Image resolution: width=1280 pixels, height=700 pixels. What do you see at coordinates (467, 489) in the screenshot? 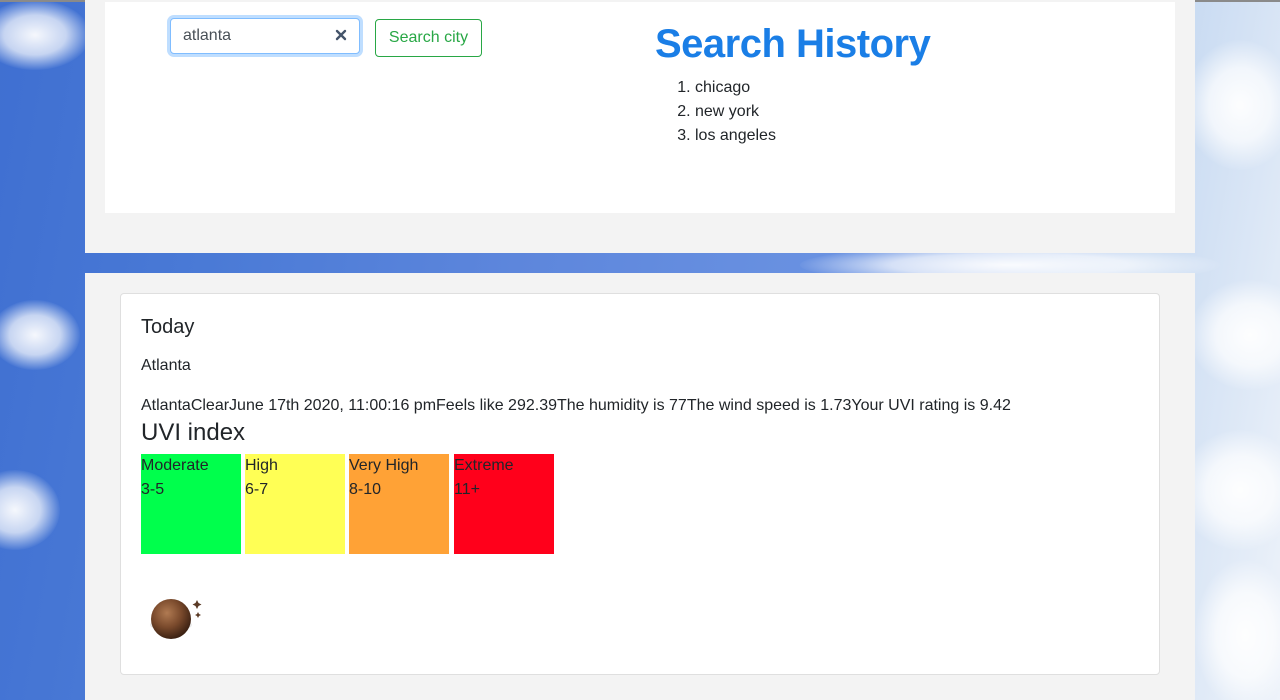
I see `uvi-level-range: 11+` at bounding box center [467, 489].